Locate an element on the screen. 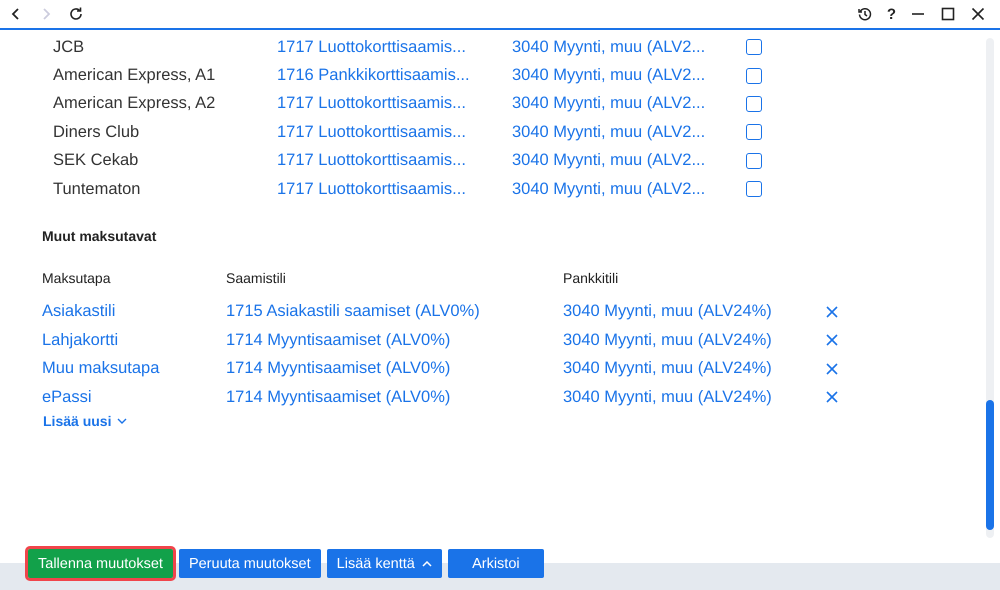  payment-method-link: ePassi is located at coordinates (134, 397).